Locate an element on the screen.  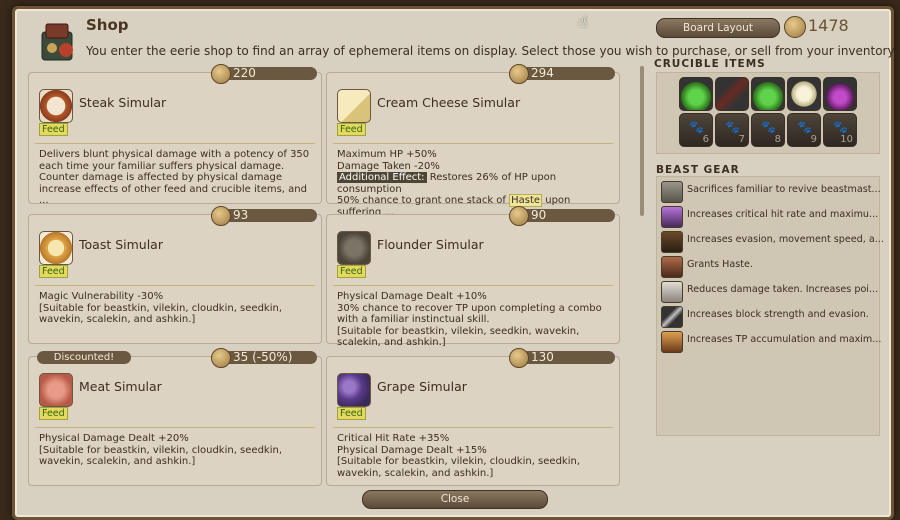
price-bar: 294 is located at coordinates (562, 74).